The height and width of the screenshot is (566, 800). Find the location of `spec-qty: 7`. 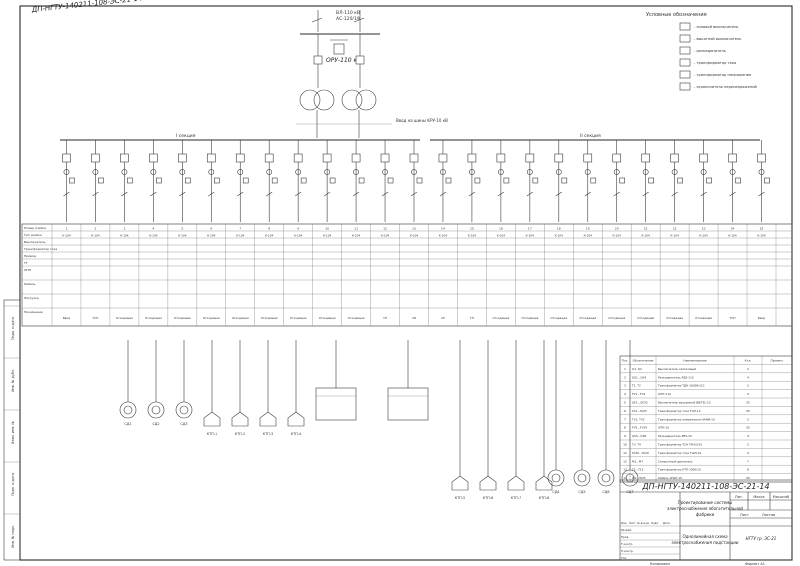

spec-qty: 7 is located at coordinates (748, 461).